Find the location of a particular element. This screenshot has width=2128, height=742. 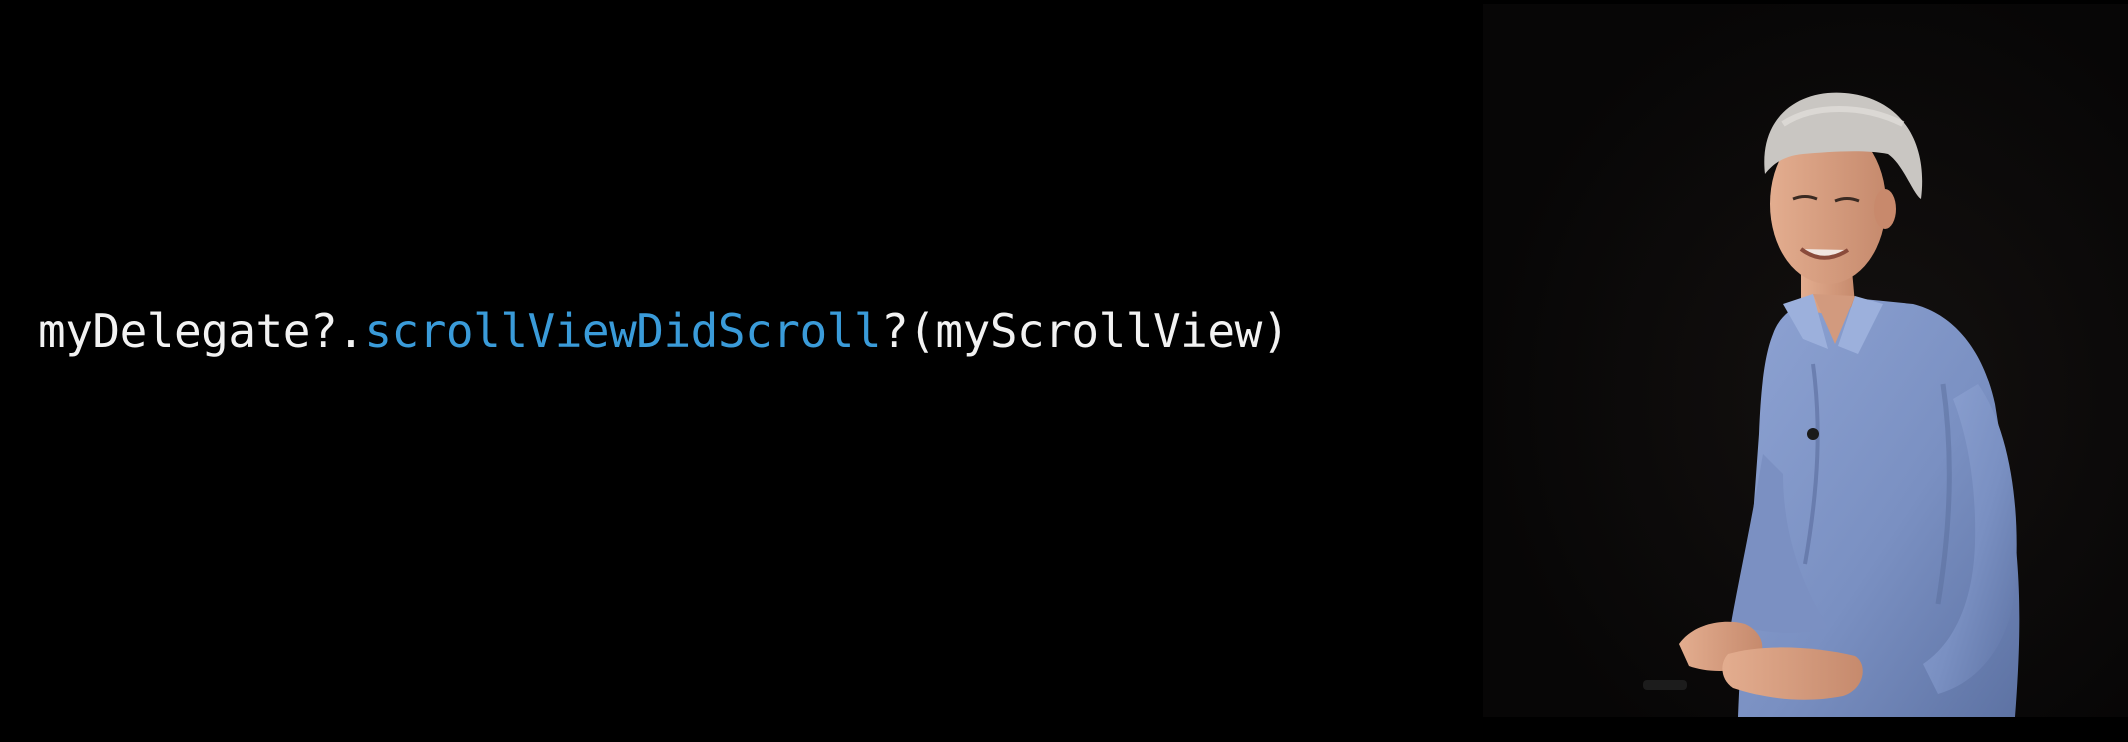

lapel-mic-icon is located at coordinates (1813, 434).